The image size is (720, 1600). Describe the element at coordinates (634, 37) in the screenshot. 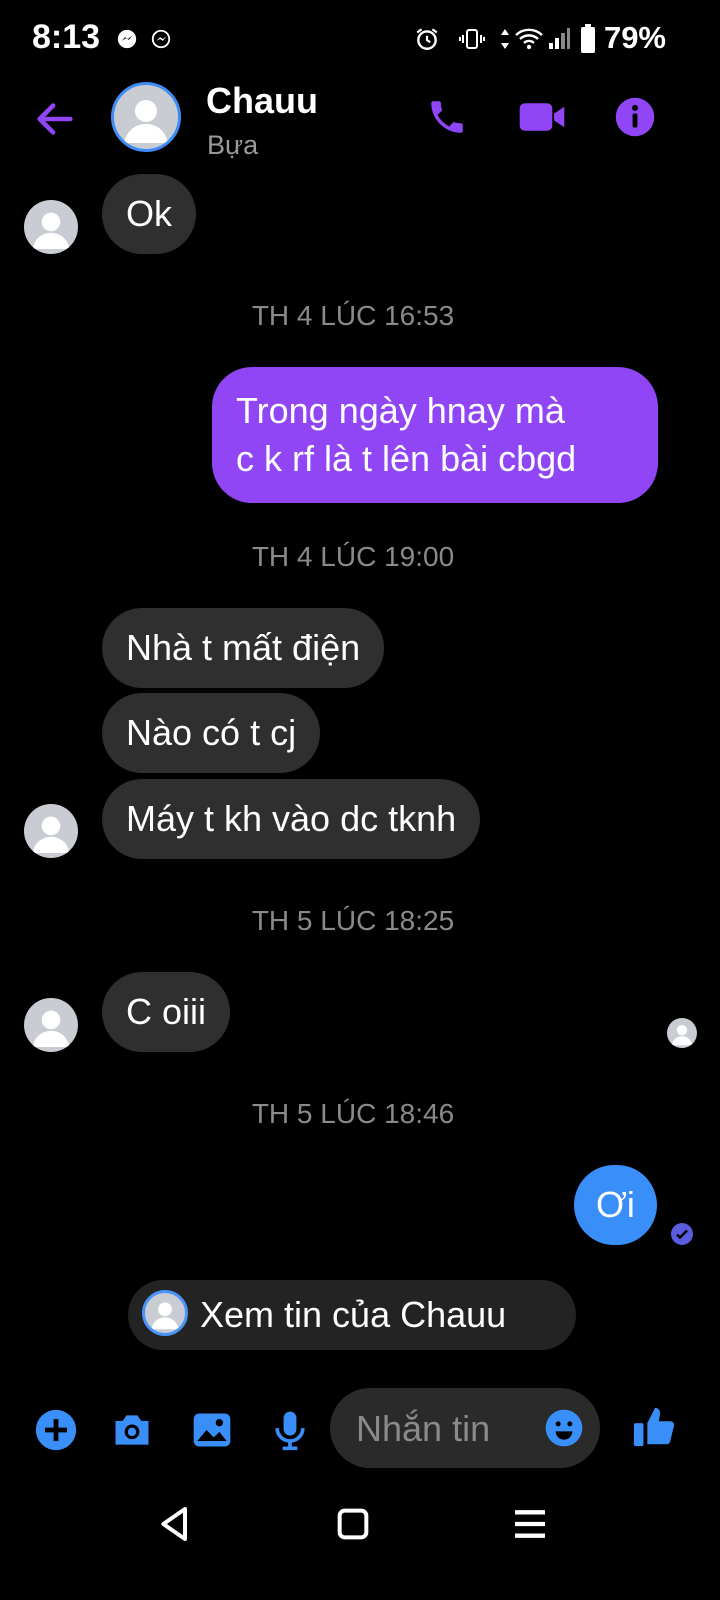

I see `battery-percentage: 79%` at that location.